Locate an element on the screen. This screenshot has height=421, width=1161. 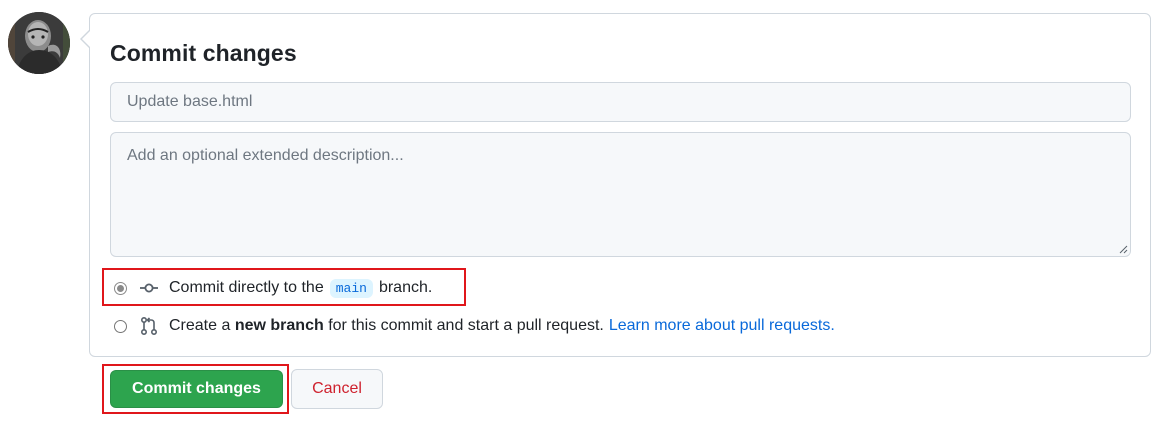
commit-form-title: Commit changes is located at coordinates (203, 53).